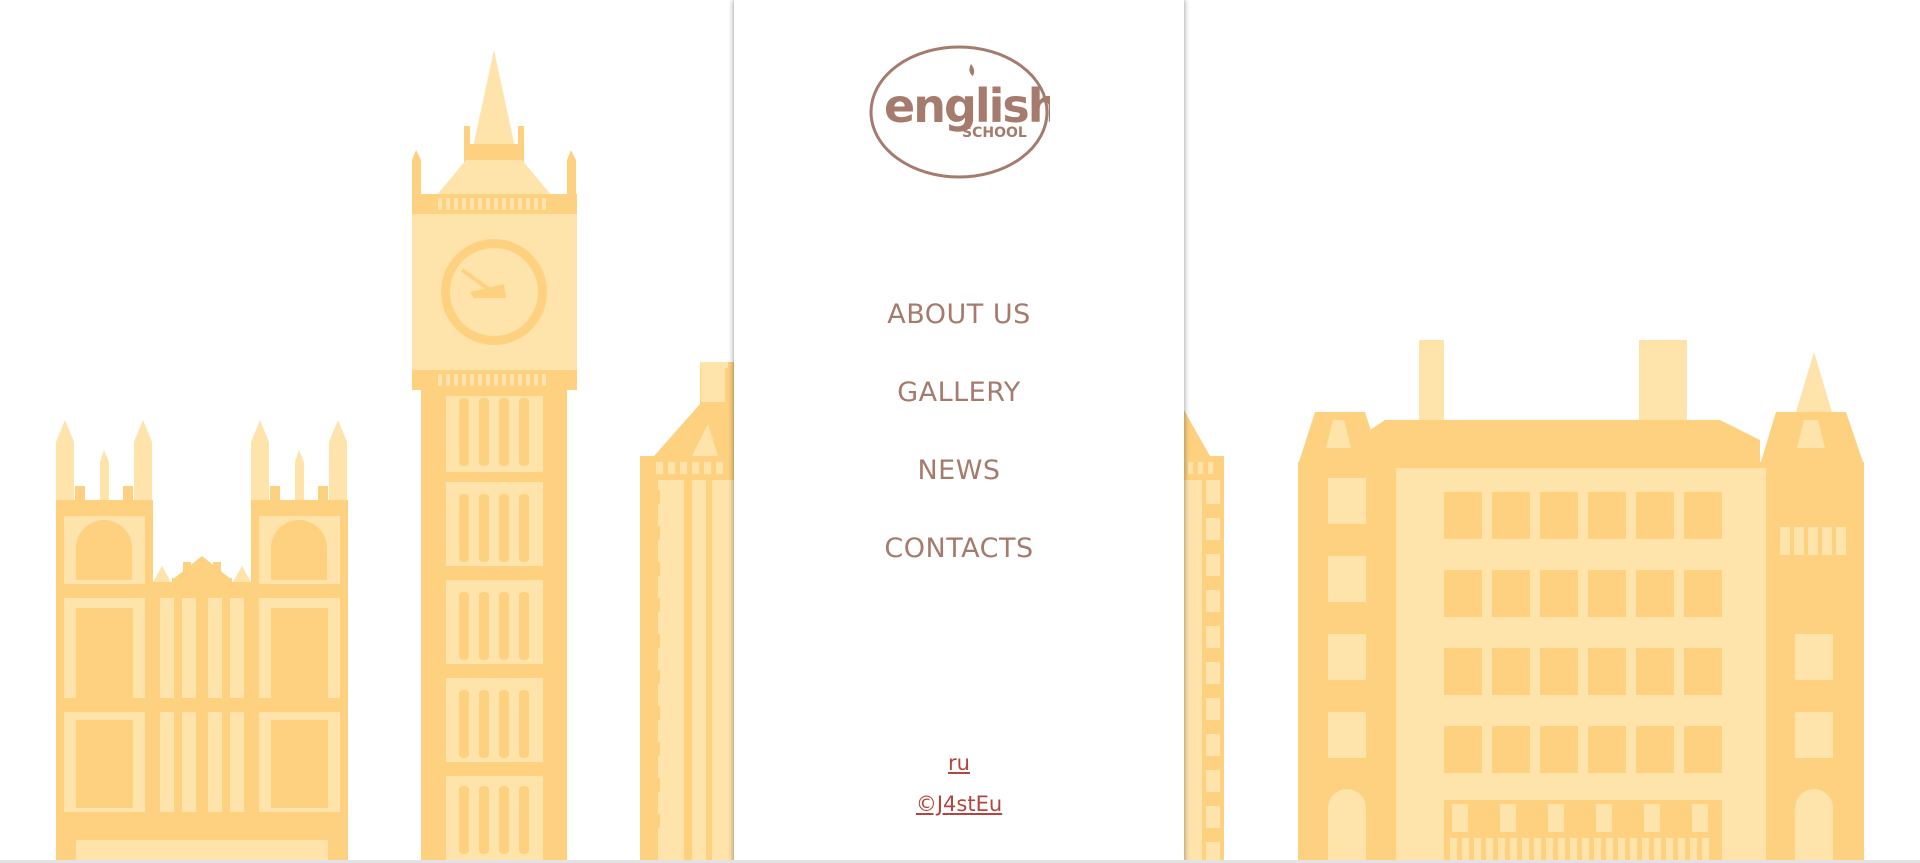 The height and width of the screenshot is (863, 1920). I want to click on big-ben-tower-illustration, so click(494, 456).